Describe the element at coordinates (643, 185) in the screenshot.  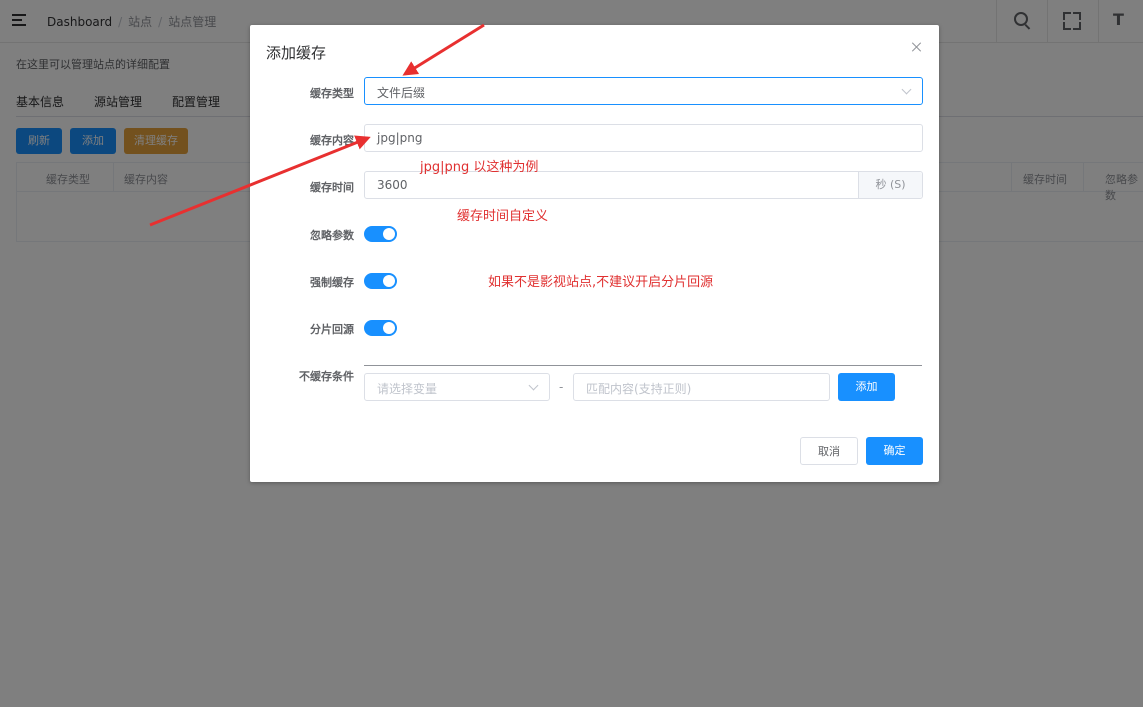
I see `cache-time-input: 3600 秒 (S)` at that location.